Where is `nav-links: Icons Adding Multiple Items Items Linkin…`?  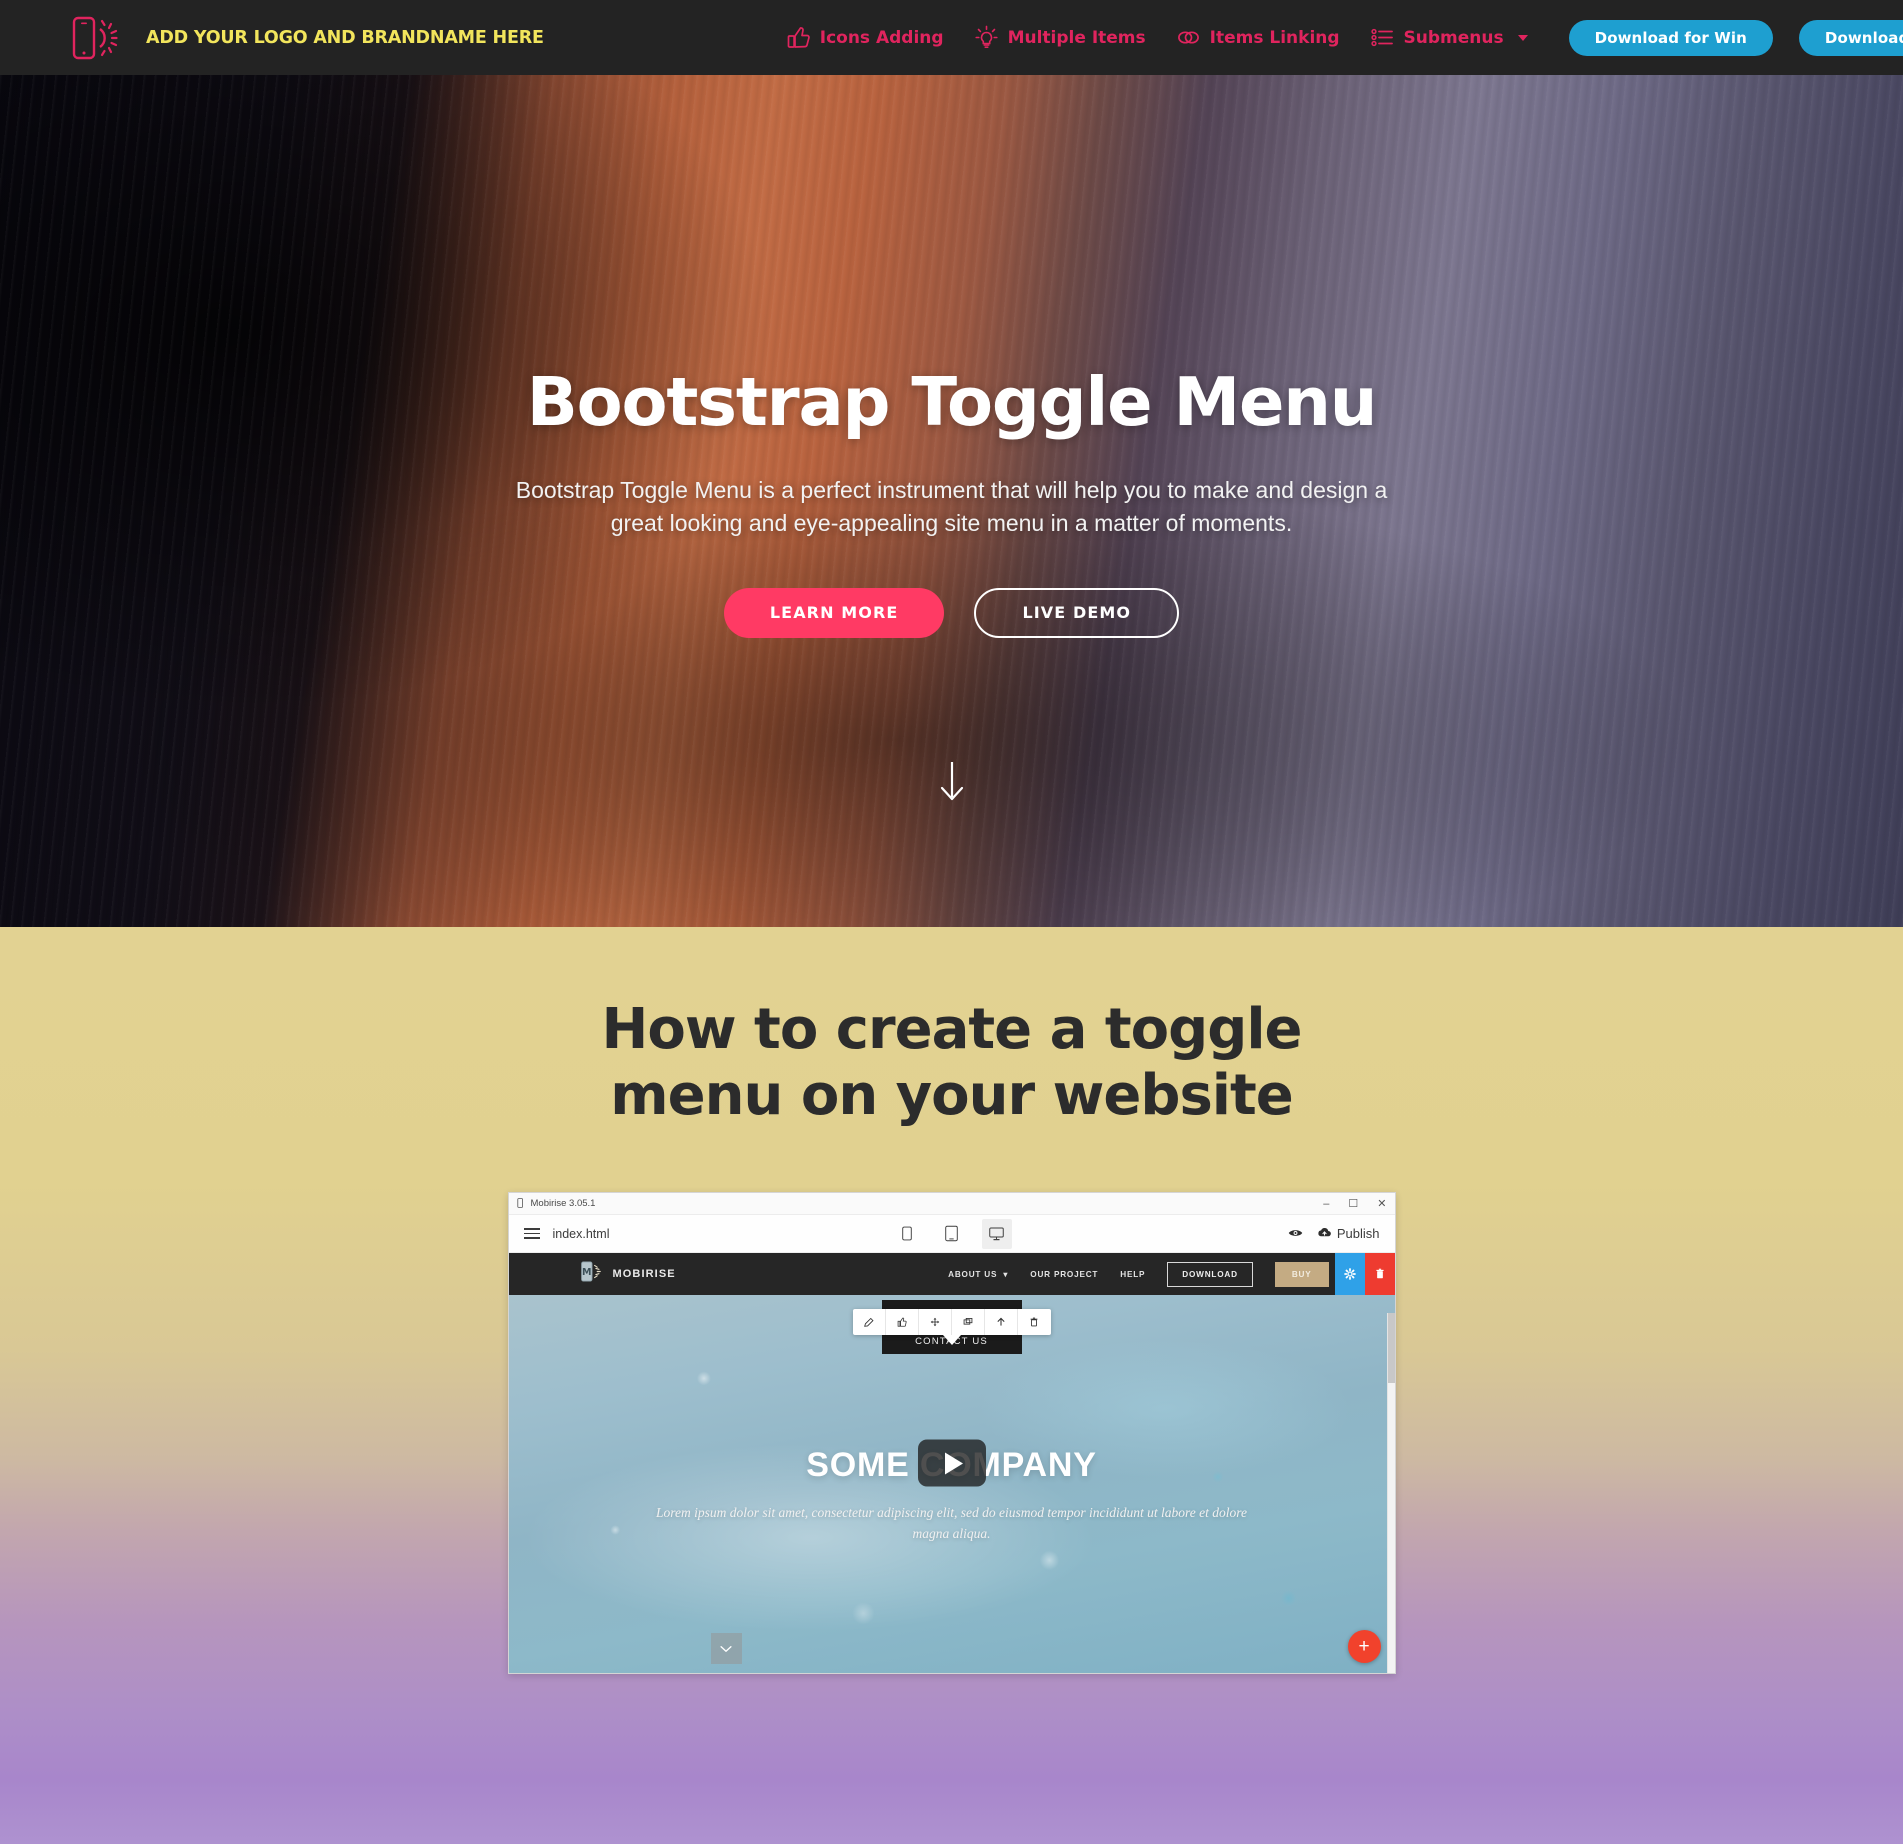
nav-links: Icons Adding Multiple Items Items Linkin… is located at coordinates (1157, 37).